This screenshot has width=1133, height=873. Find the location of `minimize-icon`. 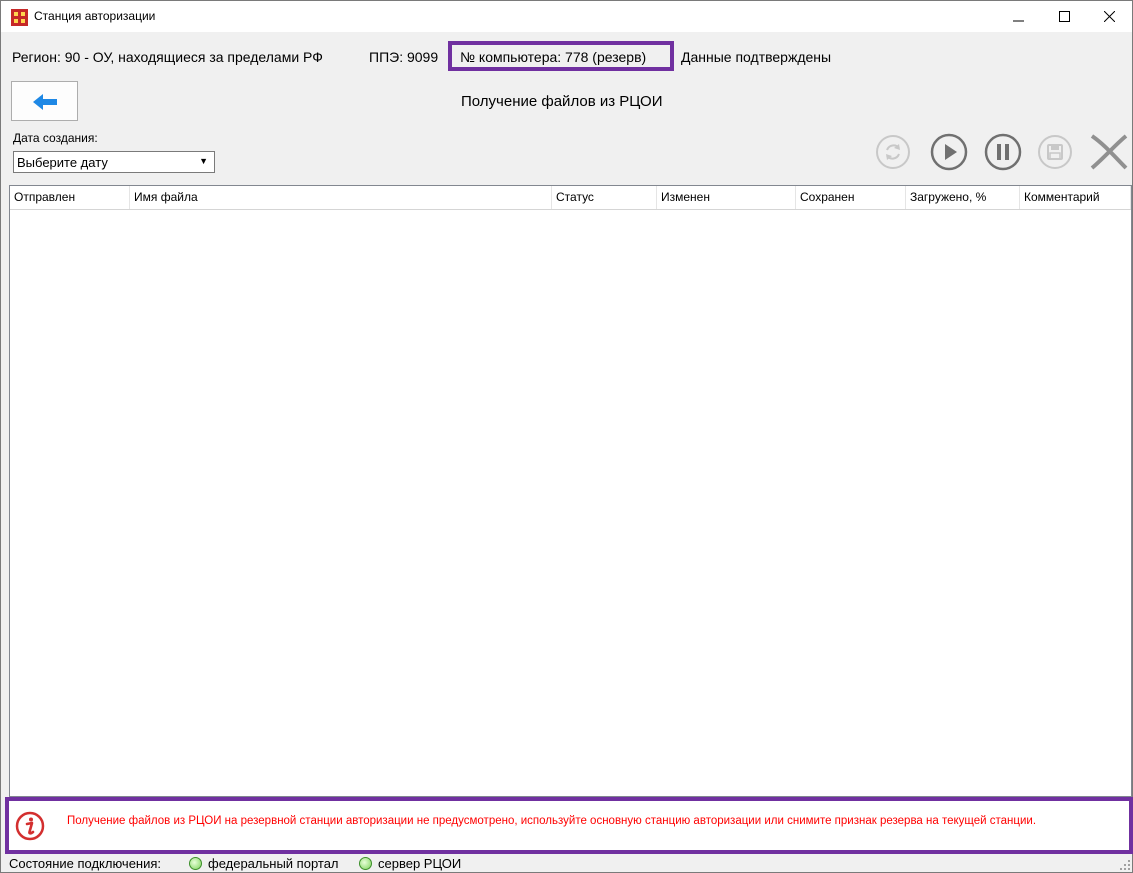

minimize-icon is located at coordinates (1018, 21).